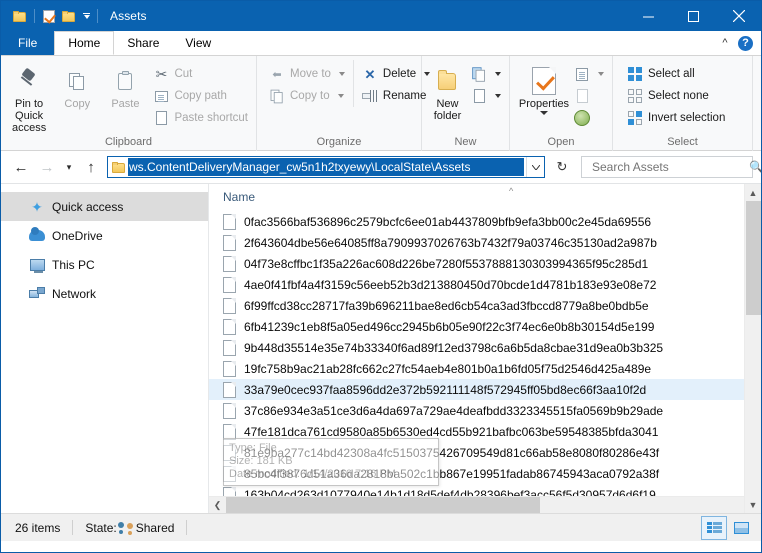 This screenshot has height=553, width=762. What do you see at coordinates (447, 116) in the screenshot?
I see `new-folder-label-line2: folder` at bounding box center [447, 116].